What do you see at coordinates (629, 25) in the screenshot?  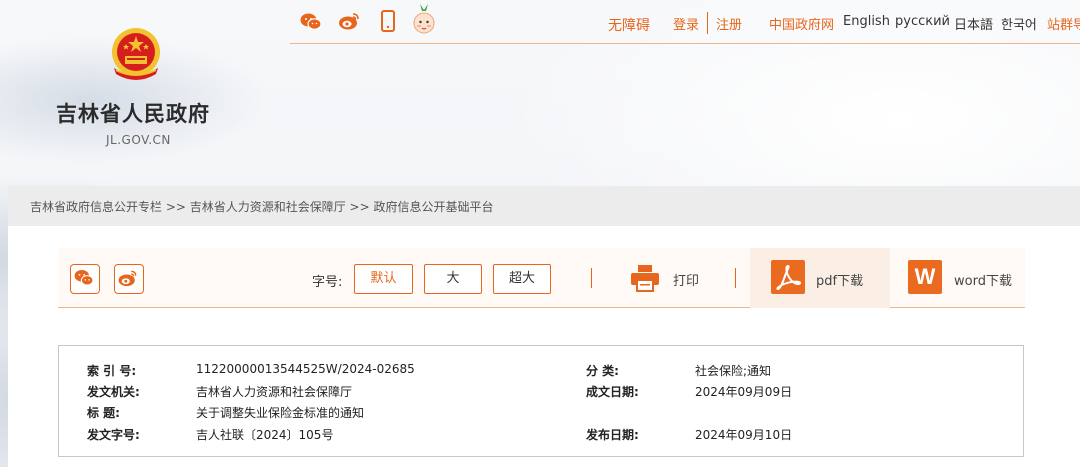 I see `accessibility-link: 无障碍` at bounding box center [629, 25].